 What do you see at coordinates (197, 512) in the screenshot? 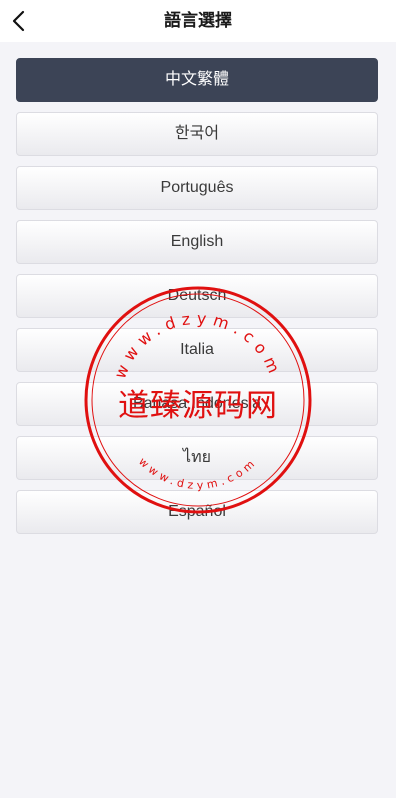
I see `language-option-es: Español` at bounding box center [197, 512].